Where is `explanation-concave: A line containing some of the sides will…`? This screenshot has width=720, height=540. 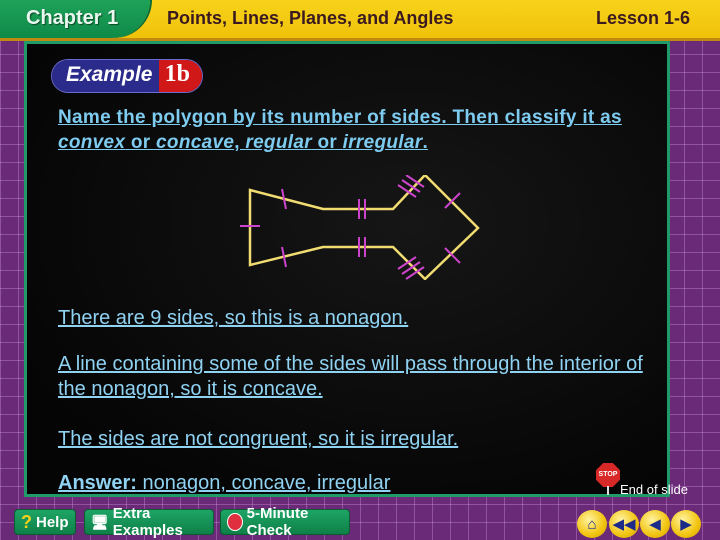 explanation-concave: A line containing some of the sides will… is located at coordinates (350, 376).